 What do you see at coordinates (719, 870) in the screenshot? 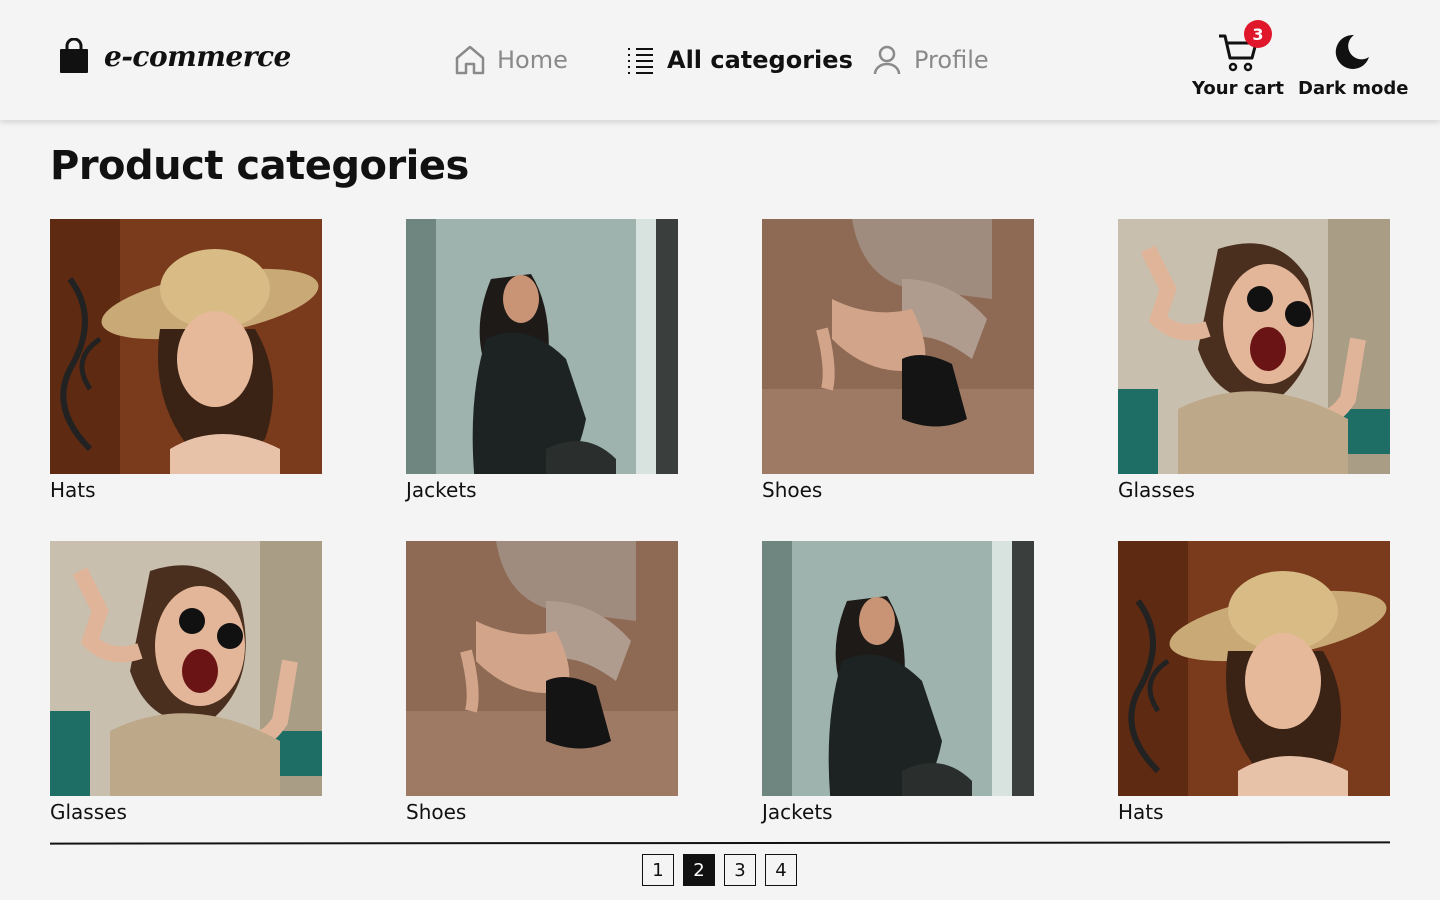
I see `pagination: 1234` at bounding box center [719, 870].